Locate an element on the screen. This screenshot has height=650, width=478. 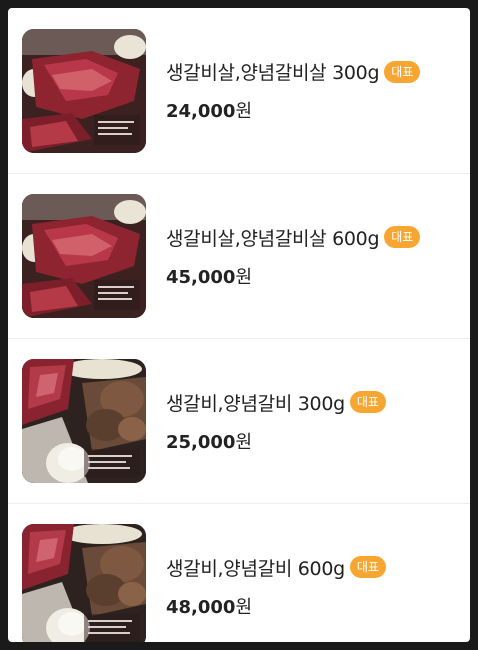
menu-item-name: 생갈비살,양념갈비살 600g is located at coordinates (273, 238).